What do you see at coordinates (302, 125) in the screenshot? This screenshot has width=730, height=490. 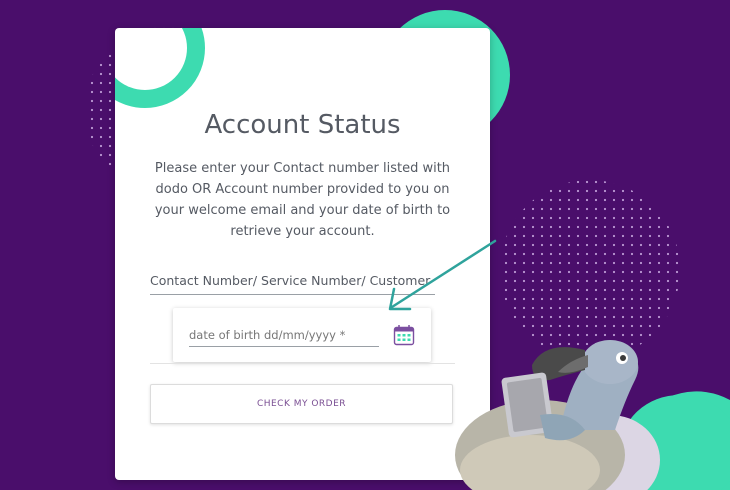 I see `page-title: Account Status` at bounding box center [302, 125].